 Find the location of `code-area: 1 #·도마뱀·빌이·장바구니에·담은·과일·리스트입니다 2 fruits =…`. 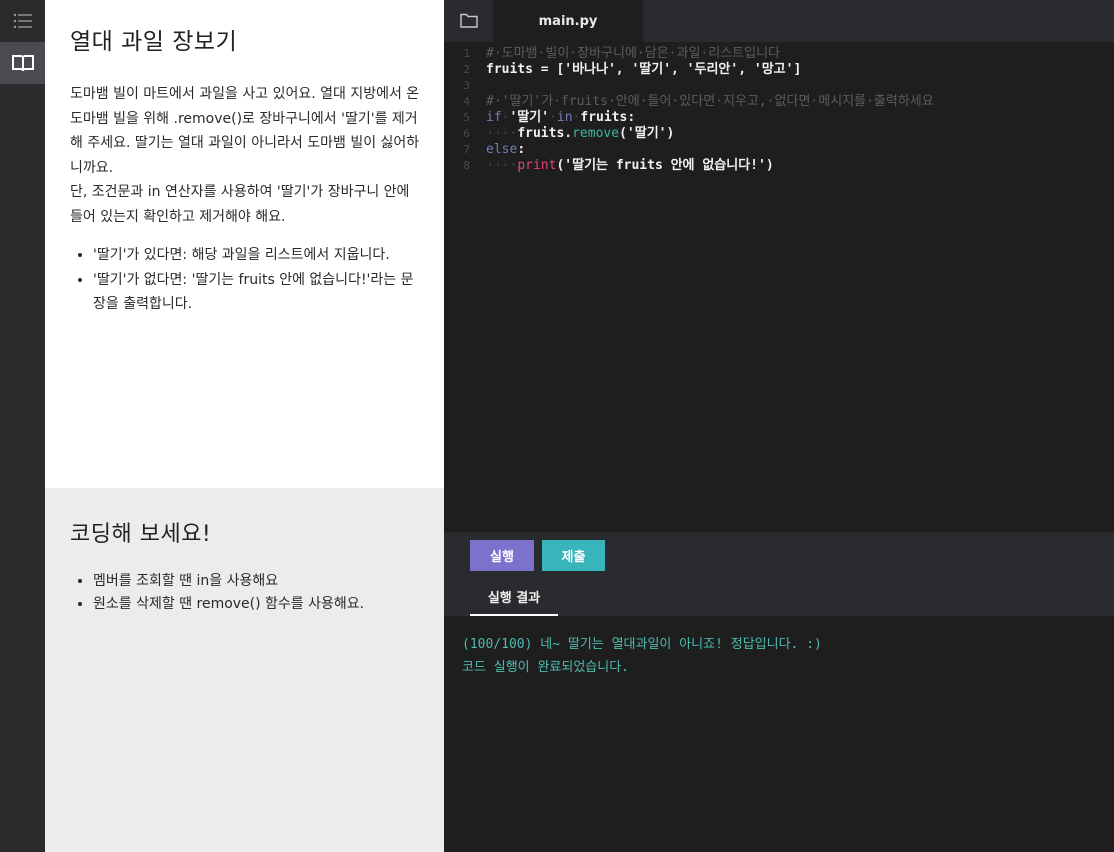

code-area: 1 #·도마뱀·빌이·장바구니에·담은·과일·리스트입니다 2 fruits =… is located at coordinates (779, 108).